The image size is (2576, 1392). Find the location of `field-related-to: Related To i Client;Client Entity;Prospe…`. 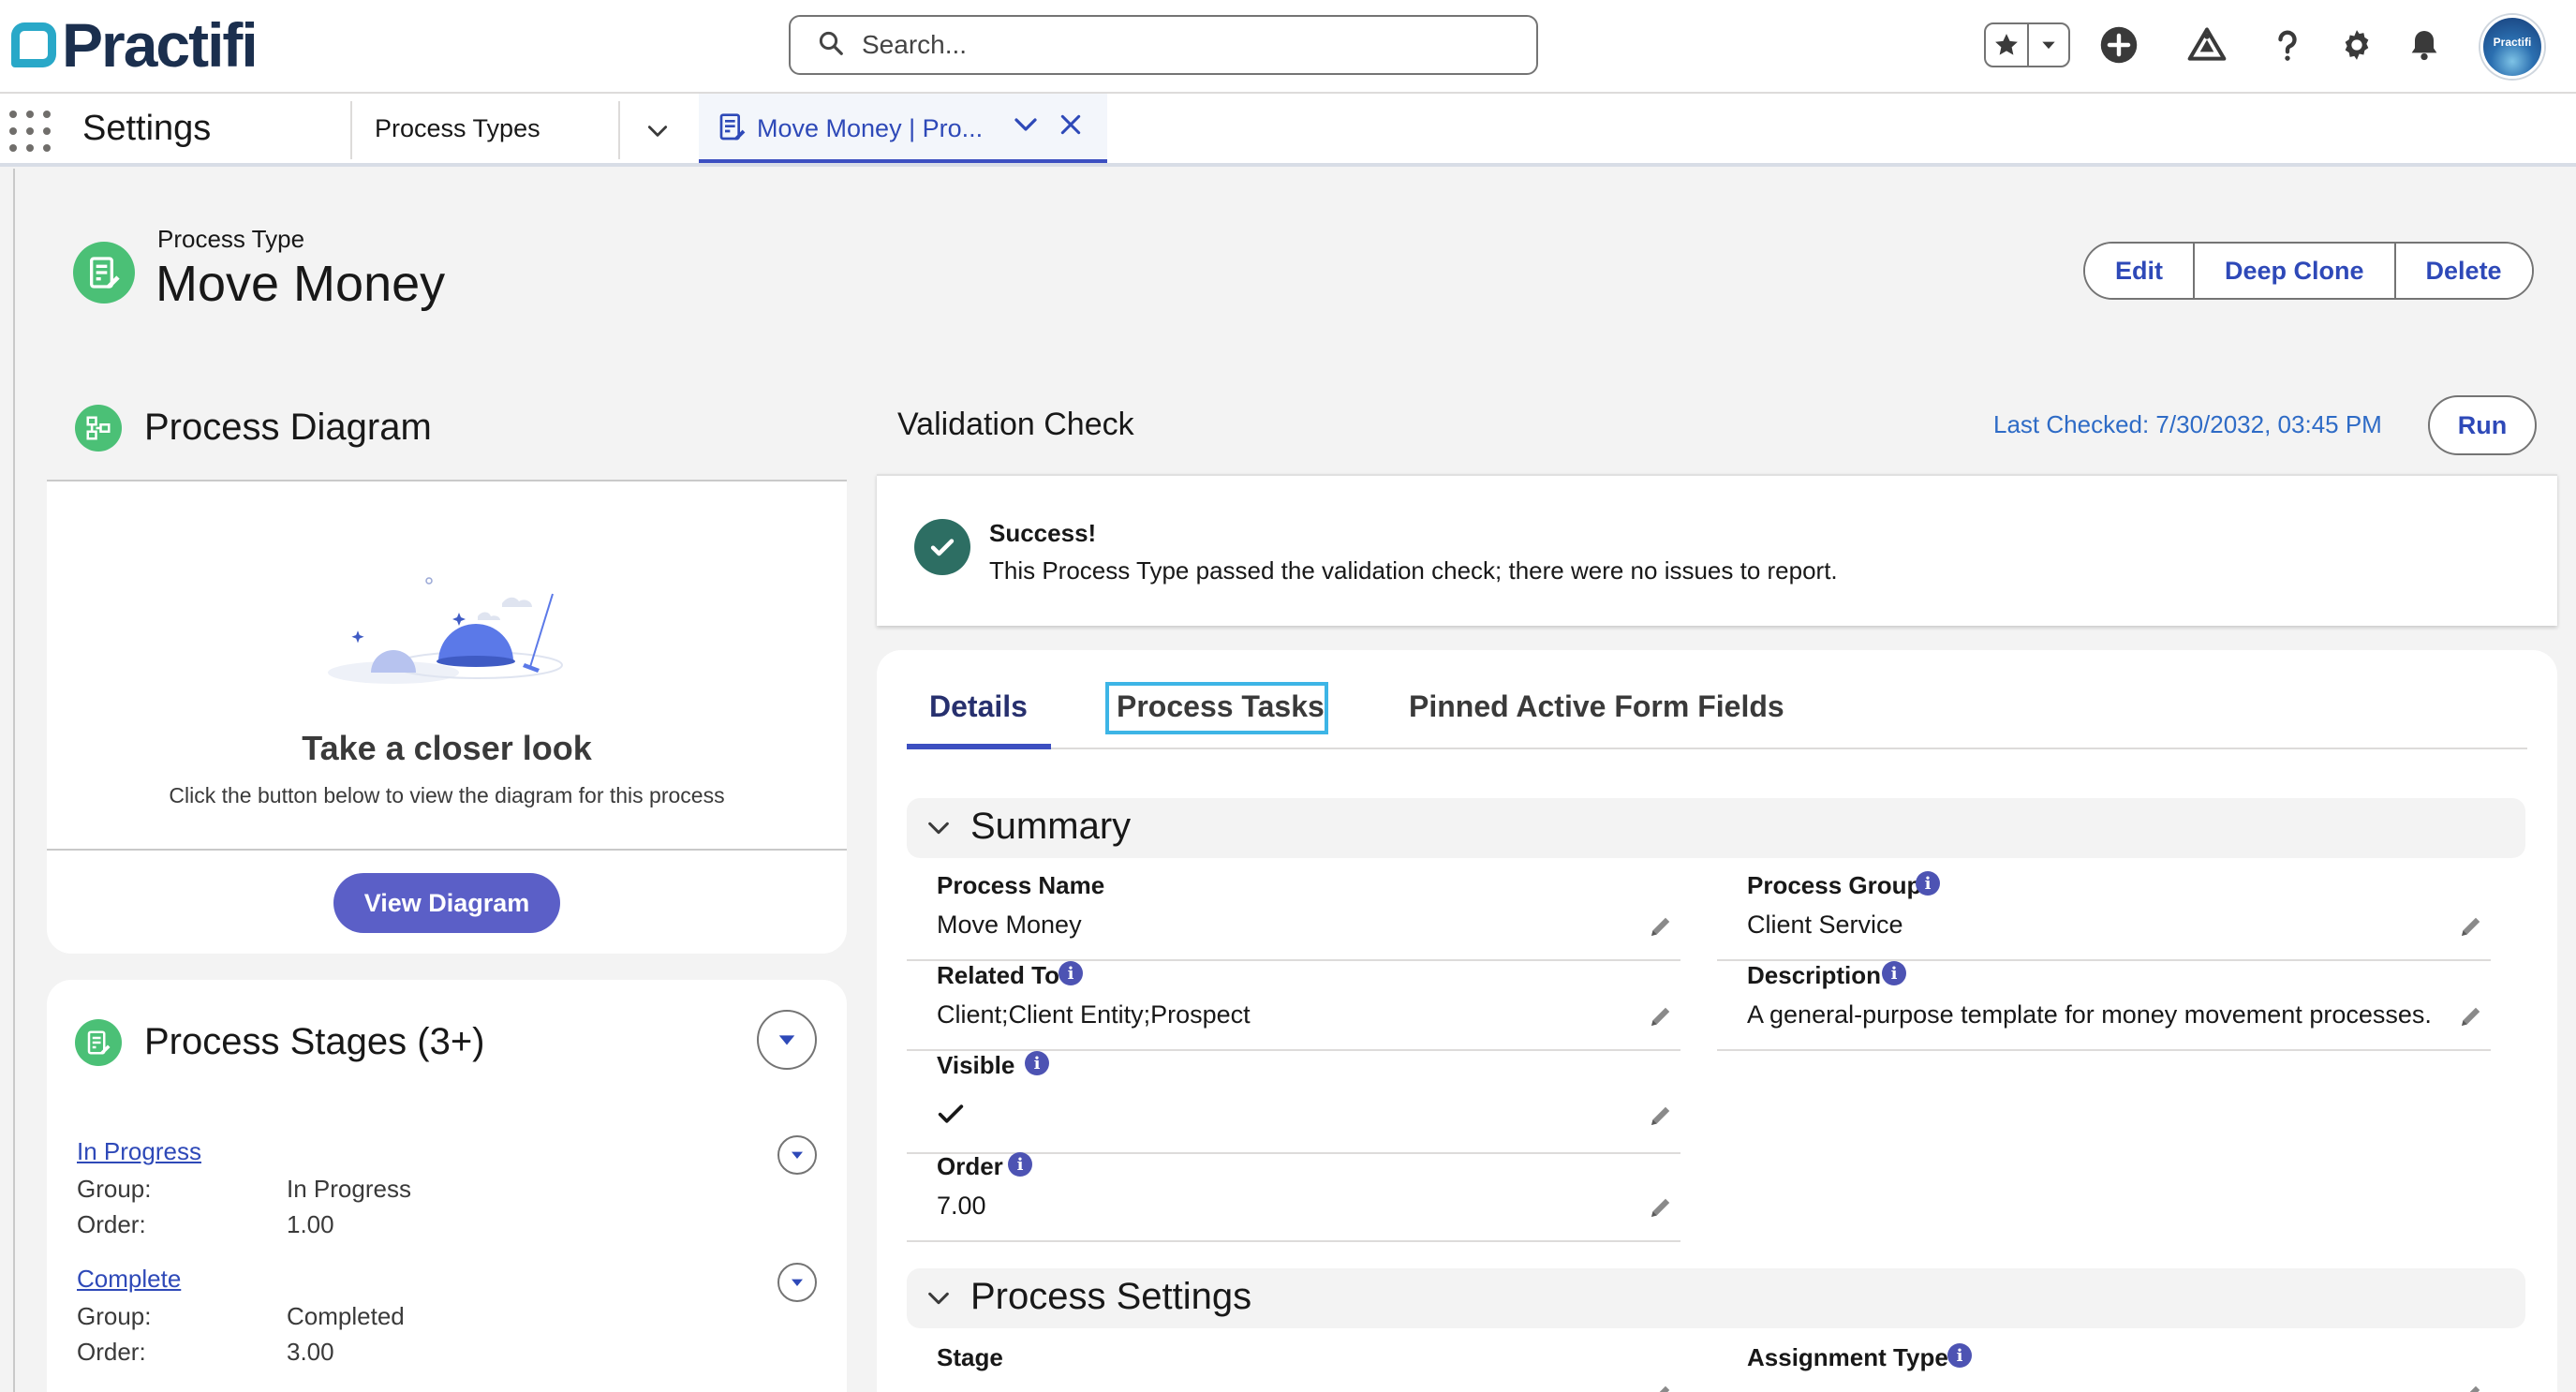

field-related-to: Related To i Client;Client Entity;Prospe… is located at coordinates (1293, 1006).